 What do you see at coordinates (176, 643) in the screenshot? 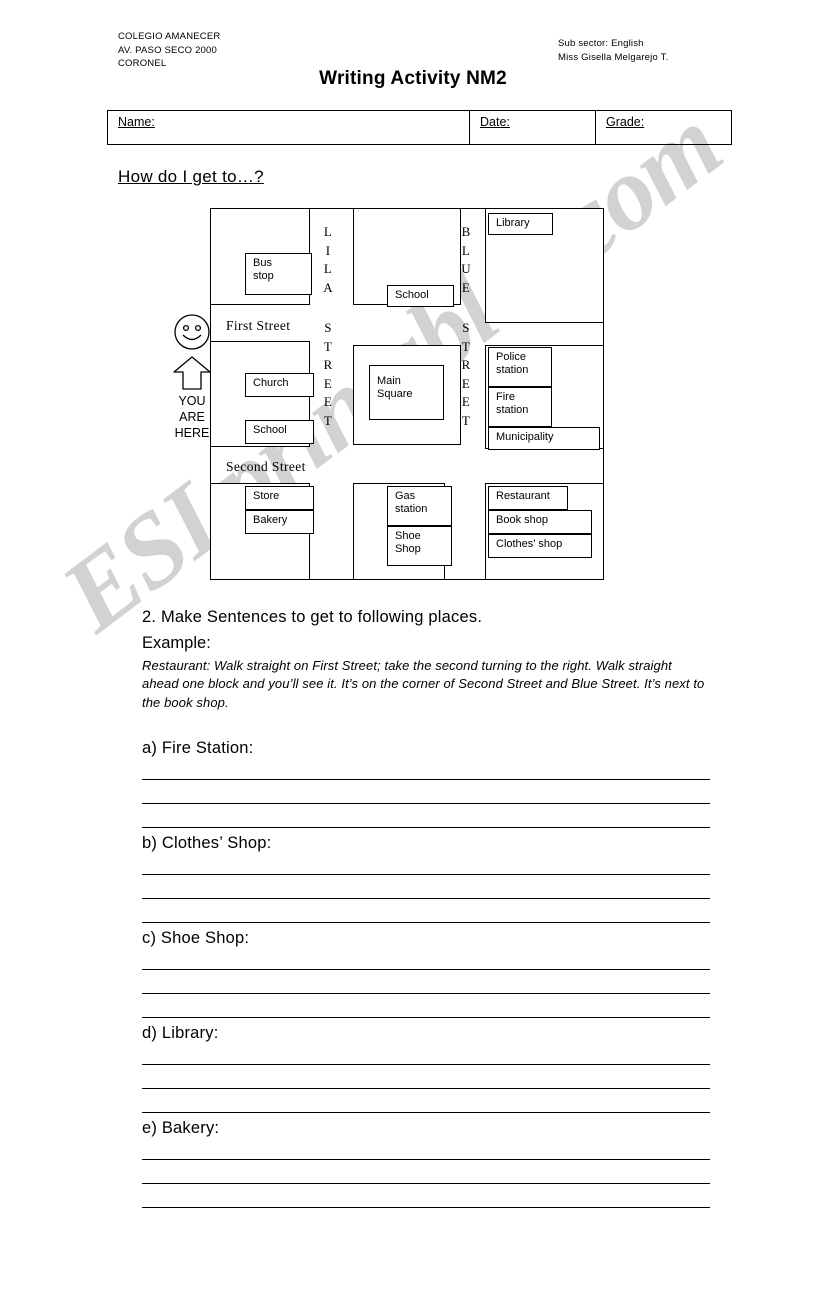
I see `example-label: Example:` at bounding box center [176, 643].